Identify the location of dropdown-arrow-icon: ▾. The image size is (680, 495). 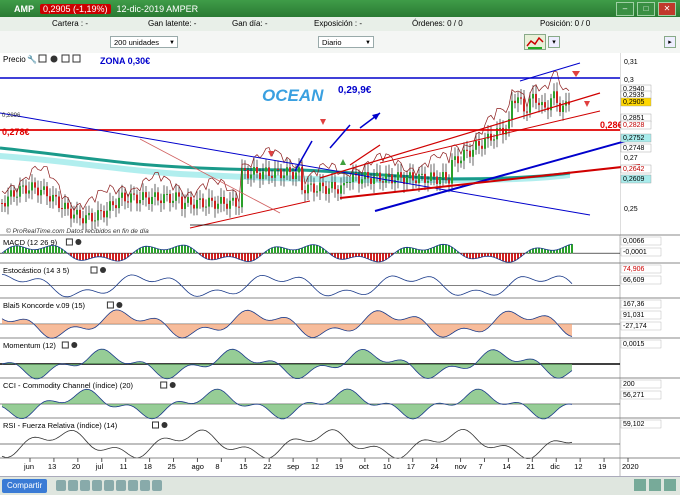
(554, 42).